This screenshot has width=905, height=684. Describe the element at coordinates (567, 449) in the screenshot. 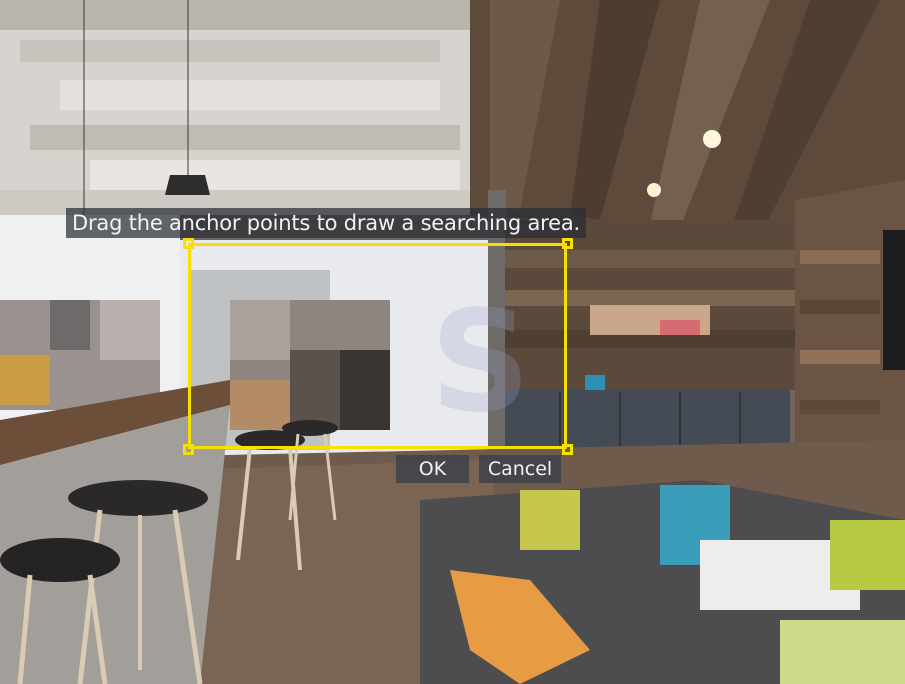

I see `anchor-point-bottom-right` at that location.